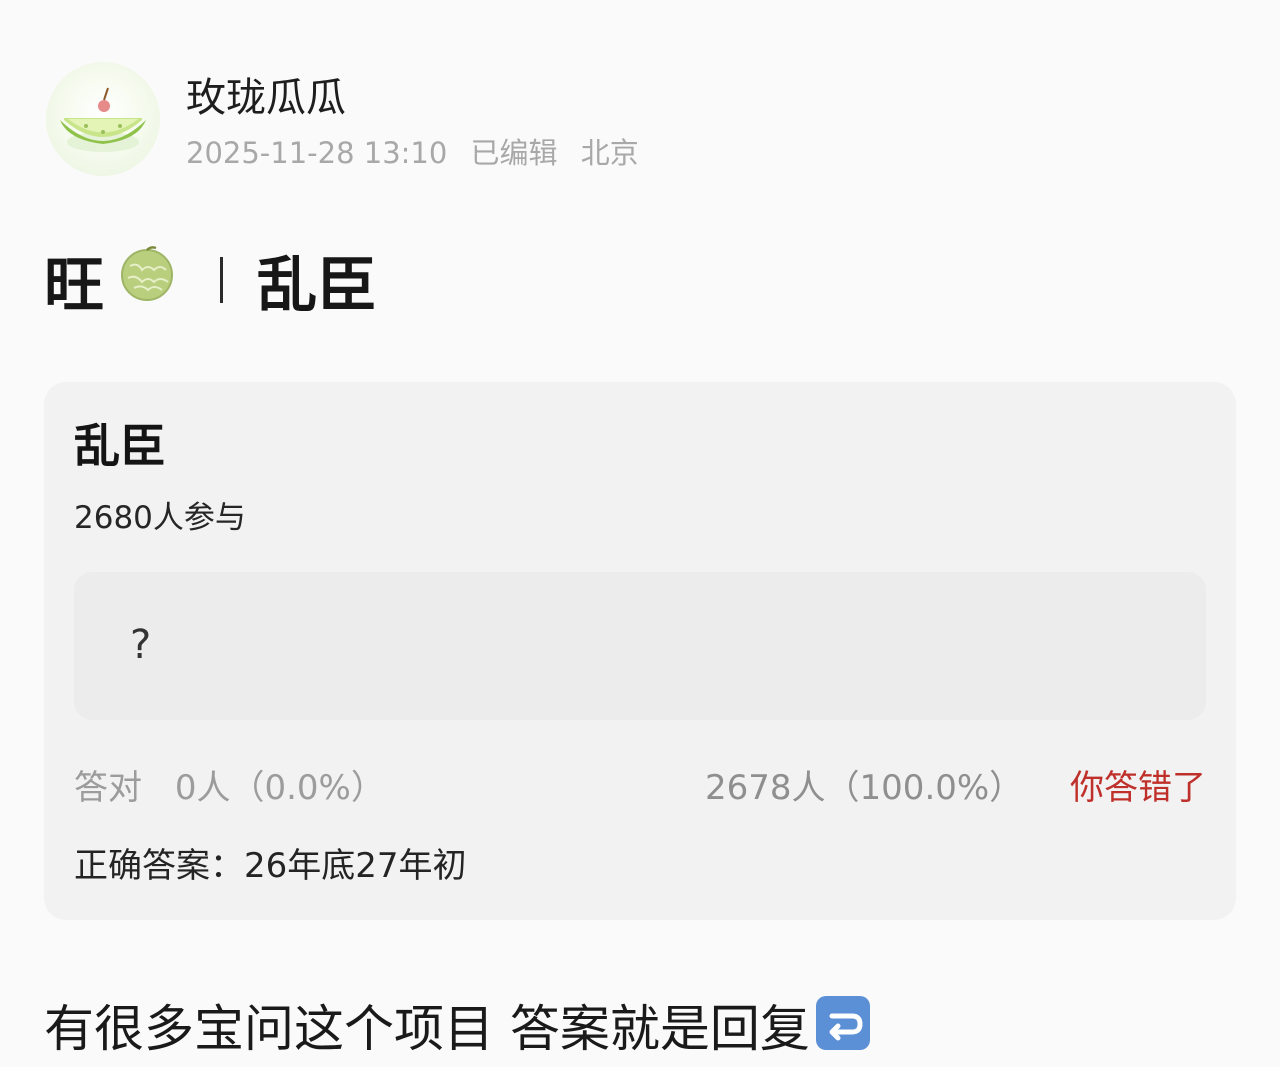  I want to click on title-left: 旺, so click(74, 285).